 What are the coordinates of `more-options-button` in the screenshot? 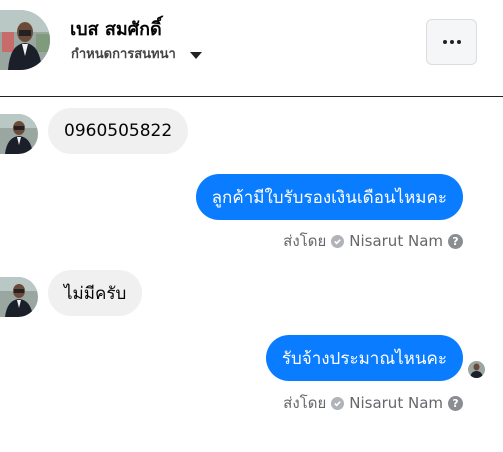 It's located at (451, 42).